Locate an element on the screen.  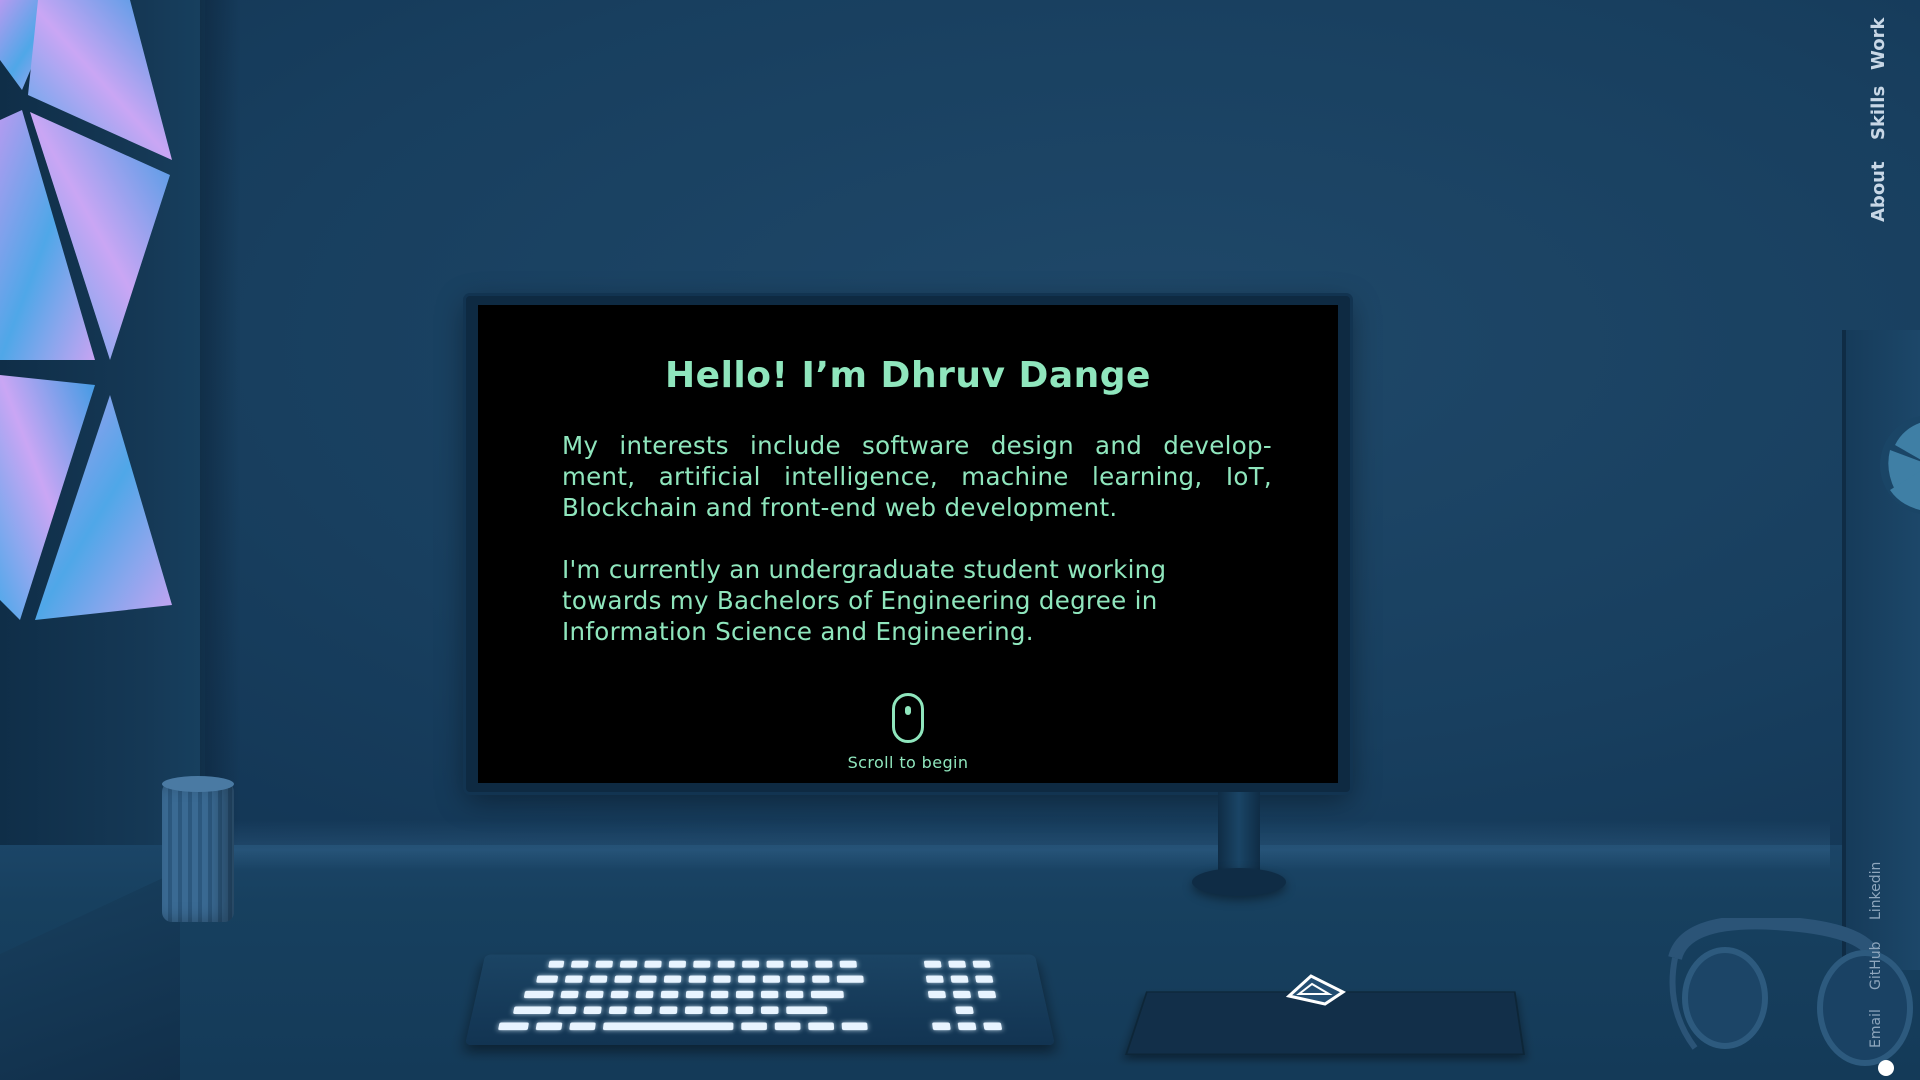
nav-skills: Skills is located at coordinates (1878, 113).